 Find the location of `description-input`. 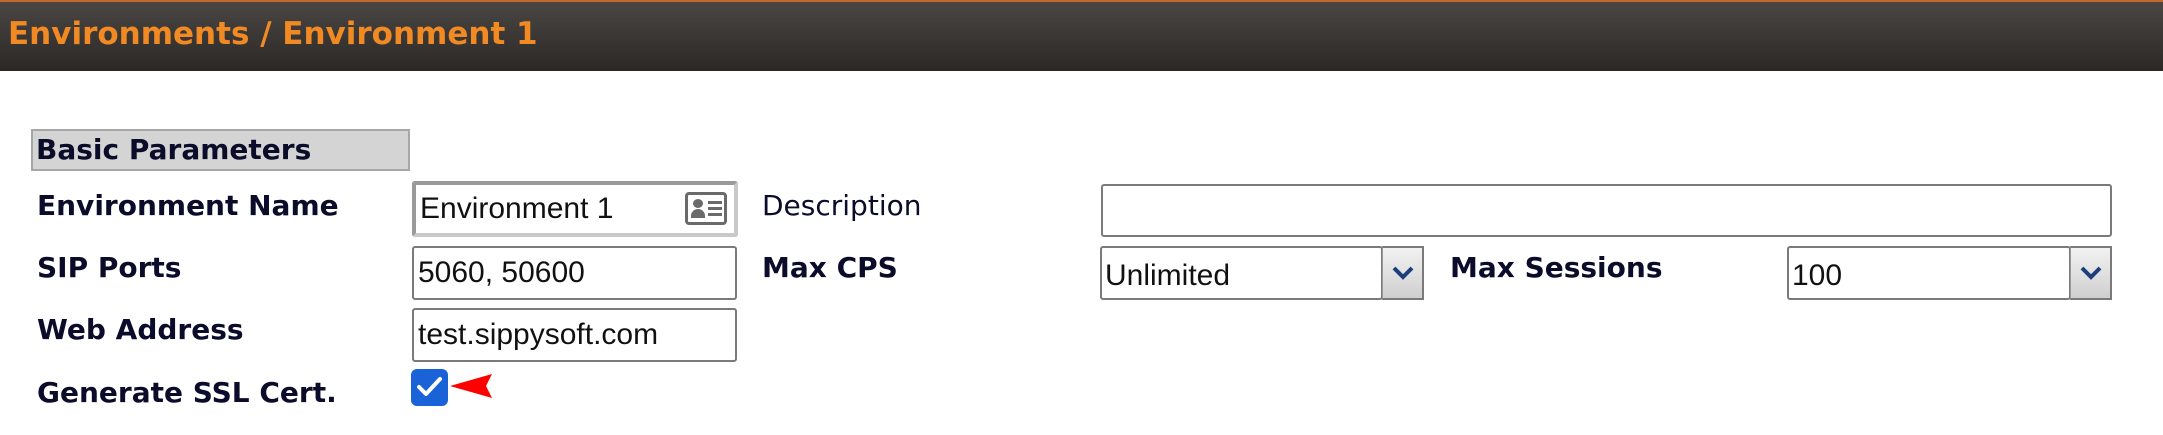

description-input is located at coordinates (1606, 210).